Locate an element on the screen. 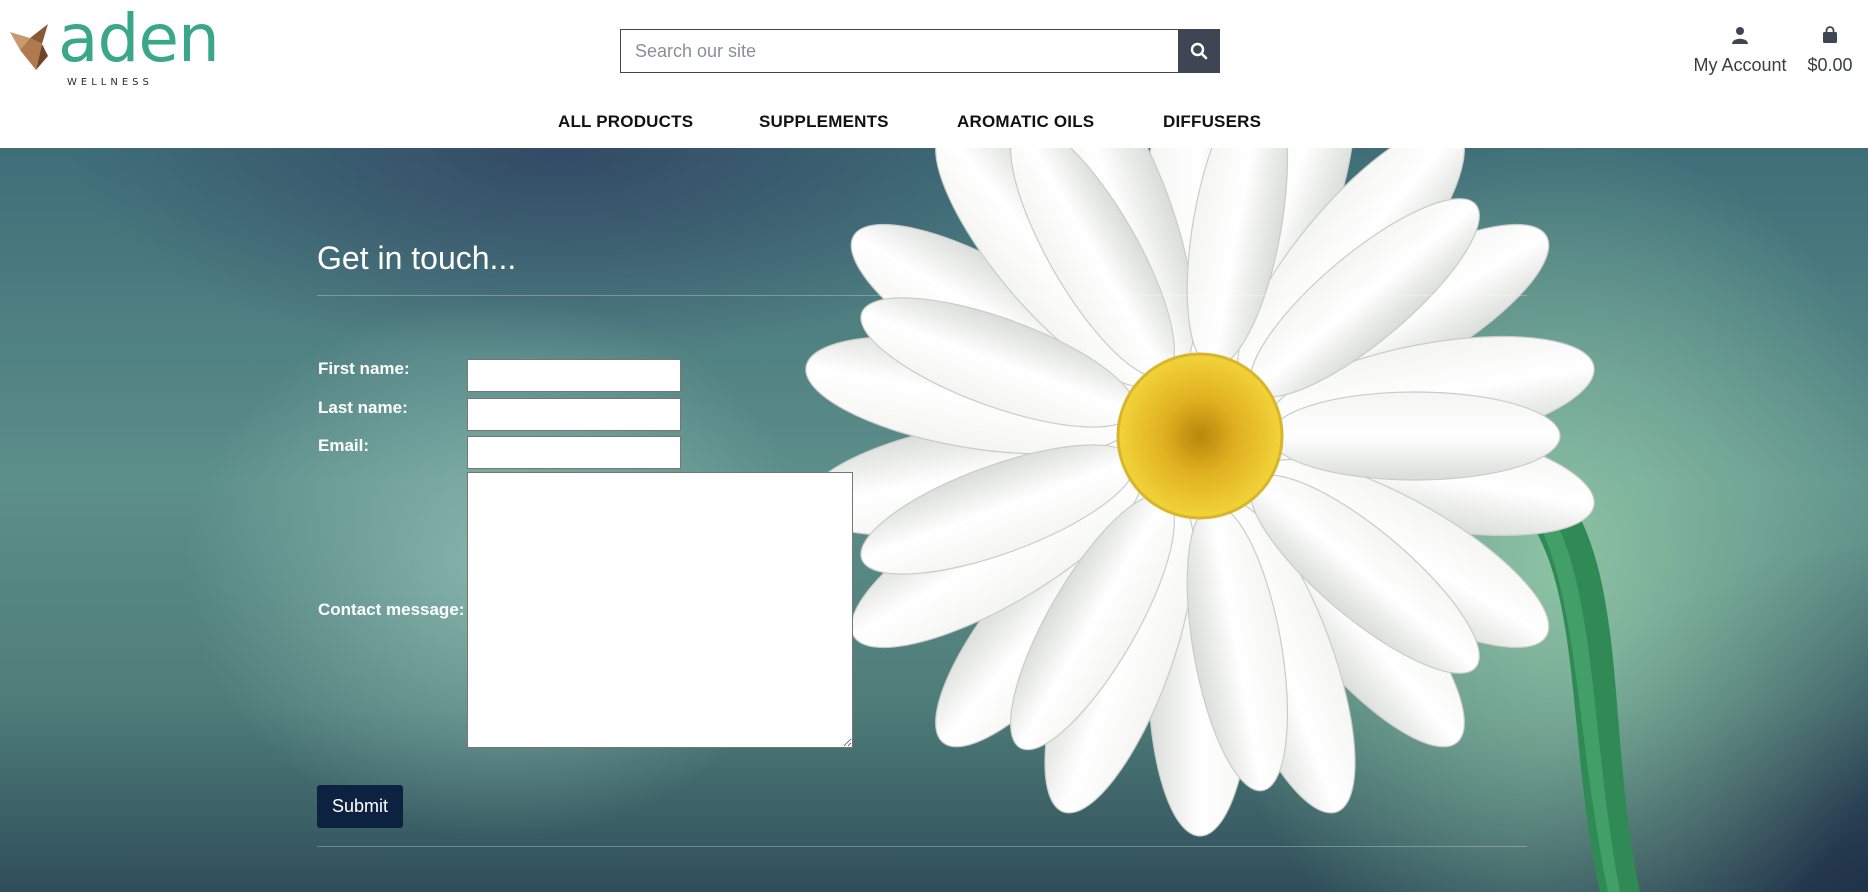 The height and width of the screenshot is (892, 1868). cart-total: $0.00 is located at coordinates (1830, 65).